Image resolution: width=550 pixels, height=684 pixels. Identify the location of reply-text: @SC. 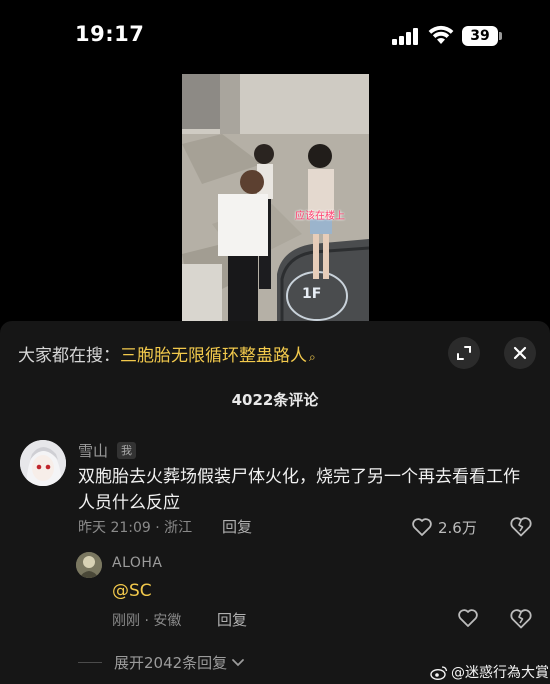
(132, 591).